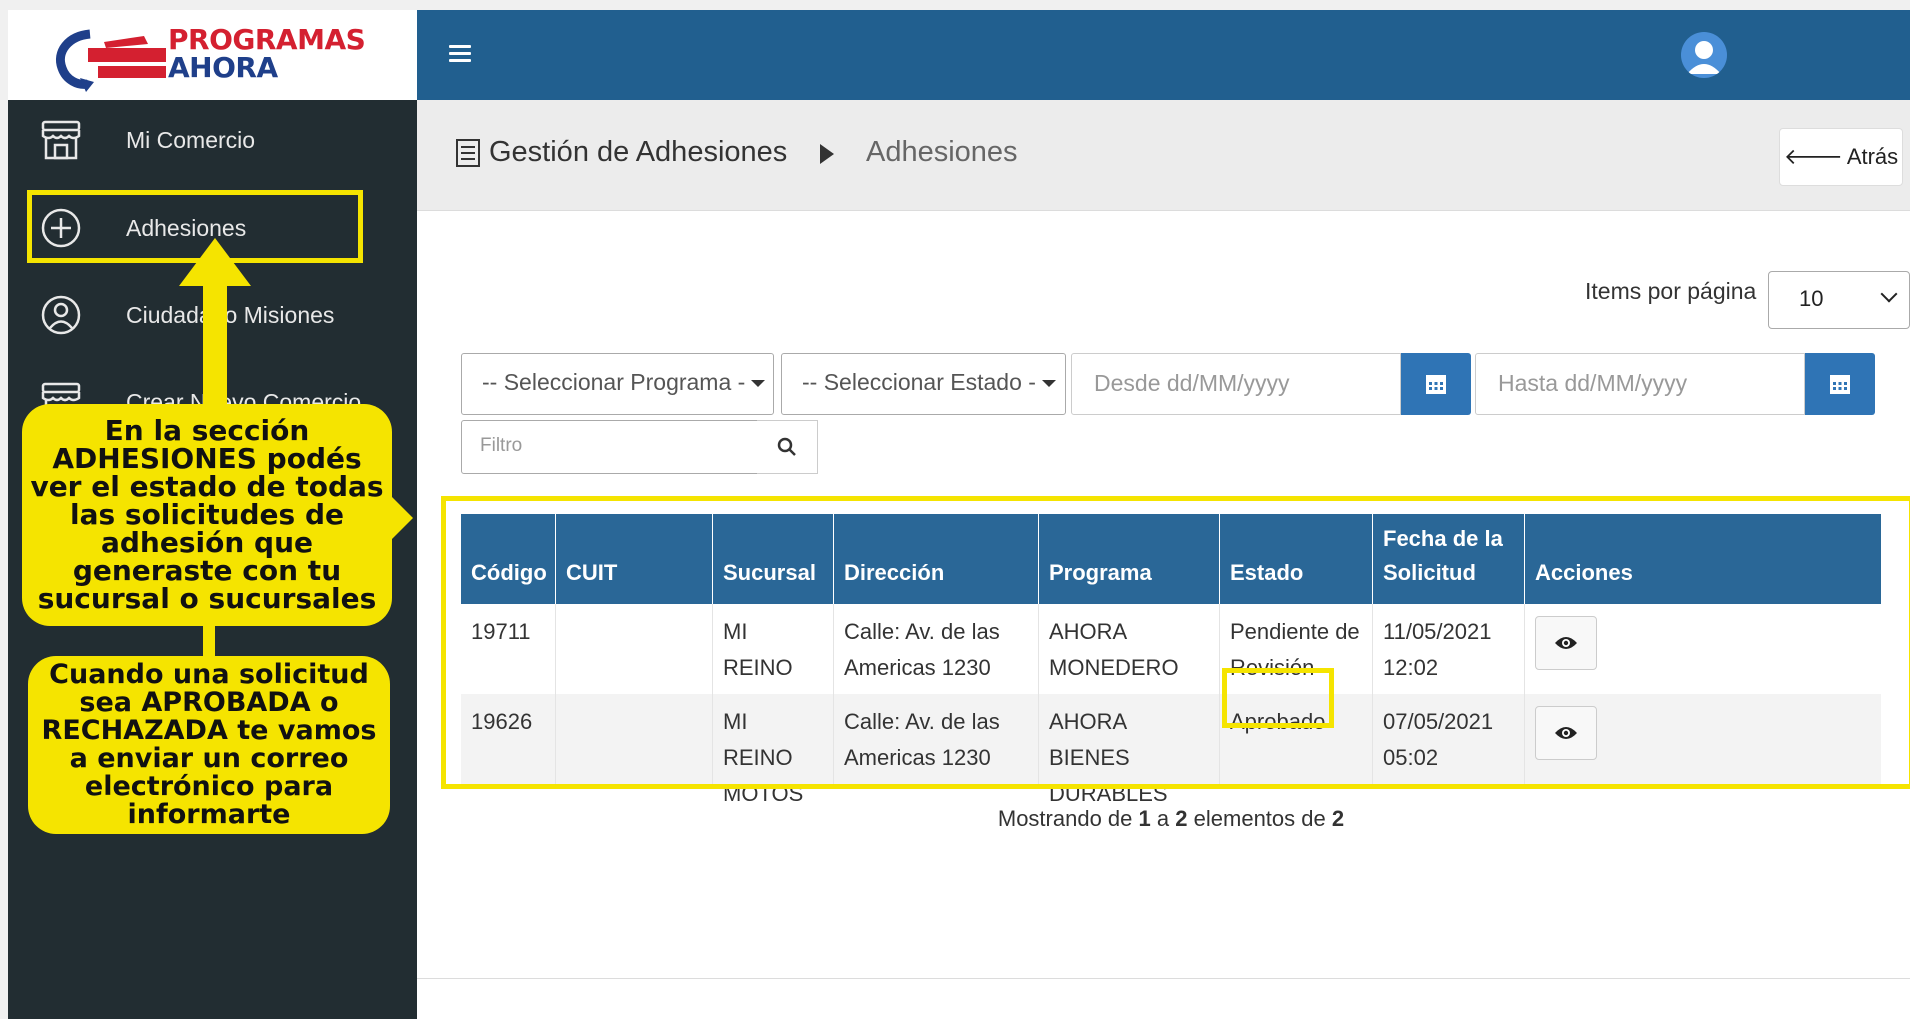  I want to click on desde-date-input: Desde dd/MM/yyyy, so click(1236, 384).